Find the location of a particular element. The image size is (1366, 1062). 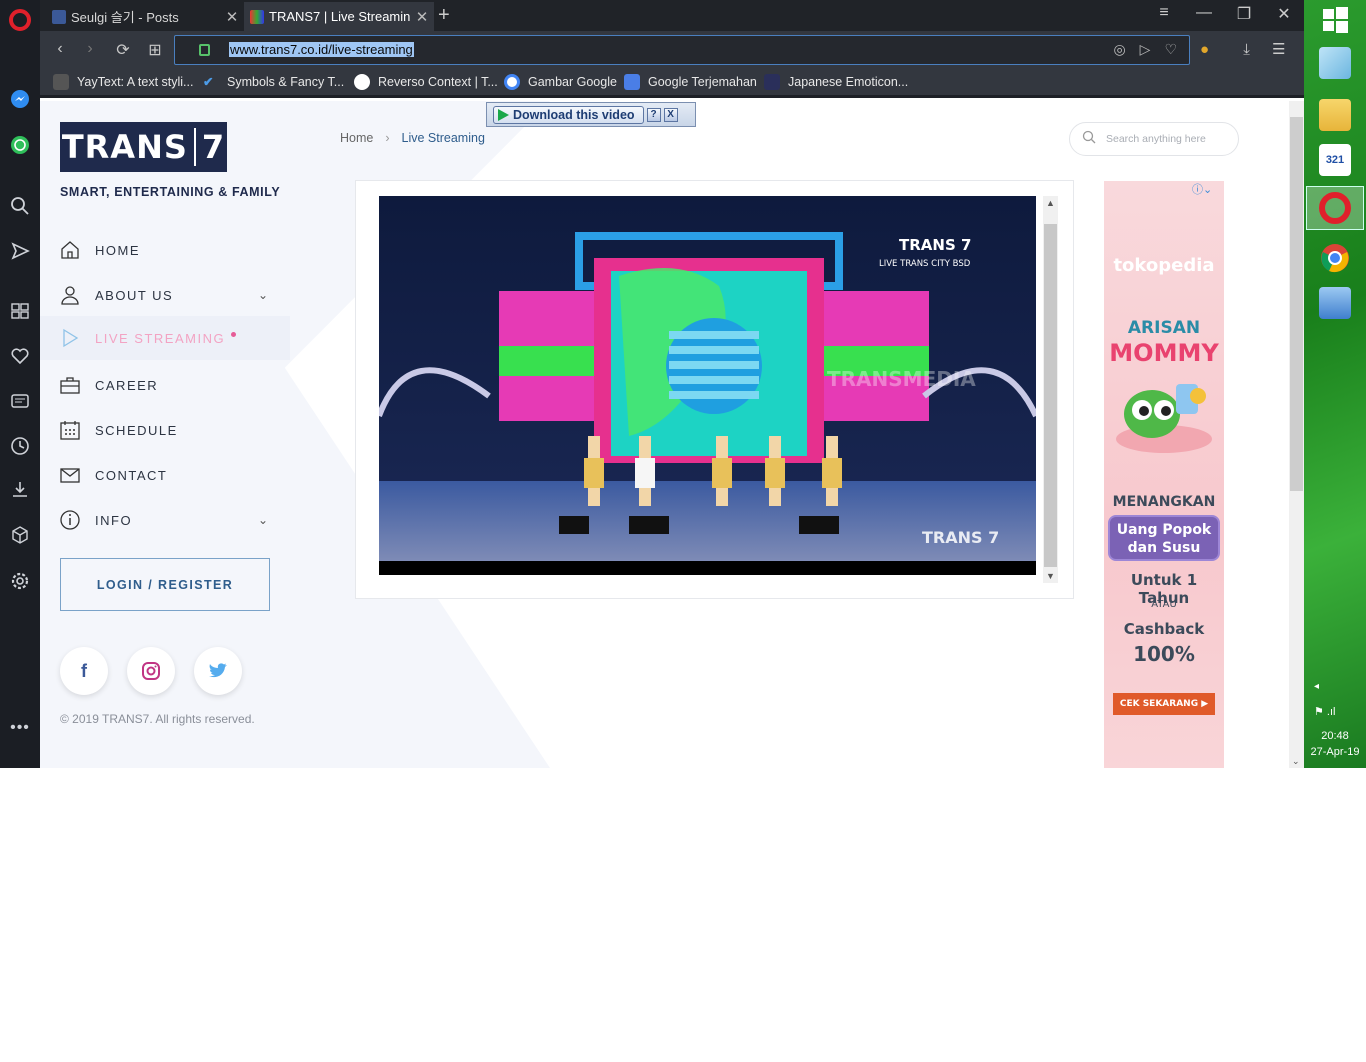

live-indicator-dot is located at coordinates (234, 334).